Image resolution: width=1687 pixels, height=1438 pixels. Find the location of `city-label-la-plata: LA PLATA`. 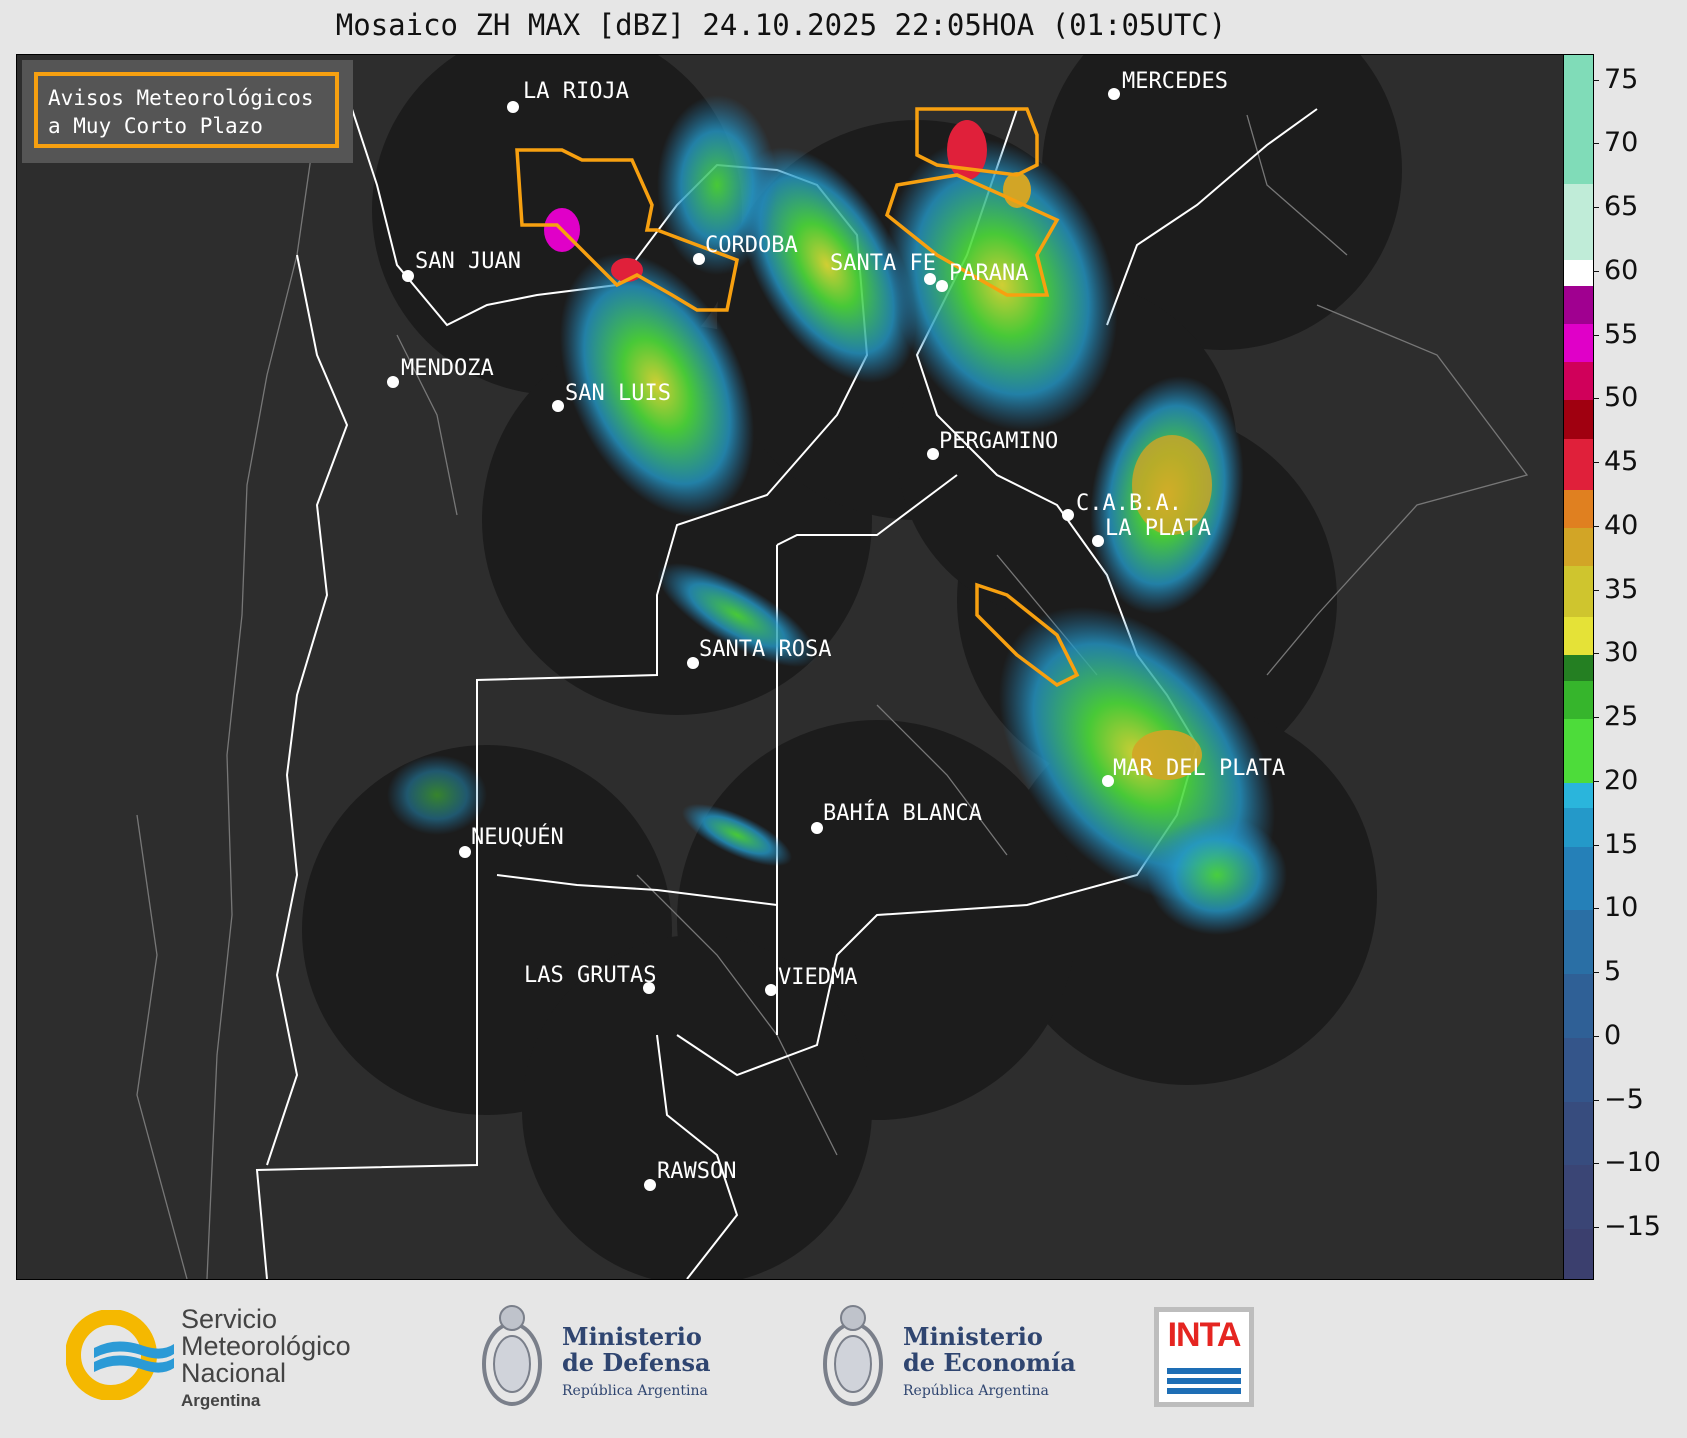

city-label-la-plata: LA PLATA is located at coordinates (1158, 528).